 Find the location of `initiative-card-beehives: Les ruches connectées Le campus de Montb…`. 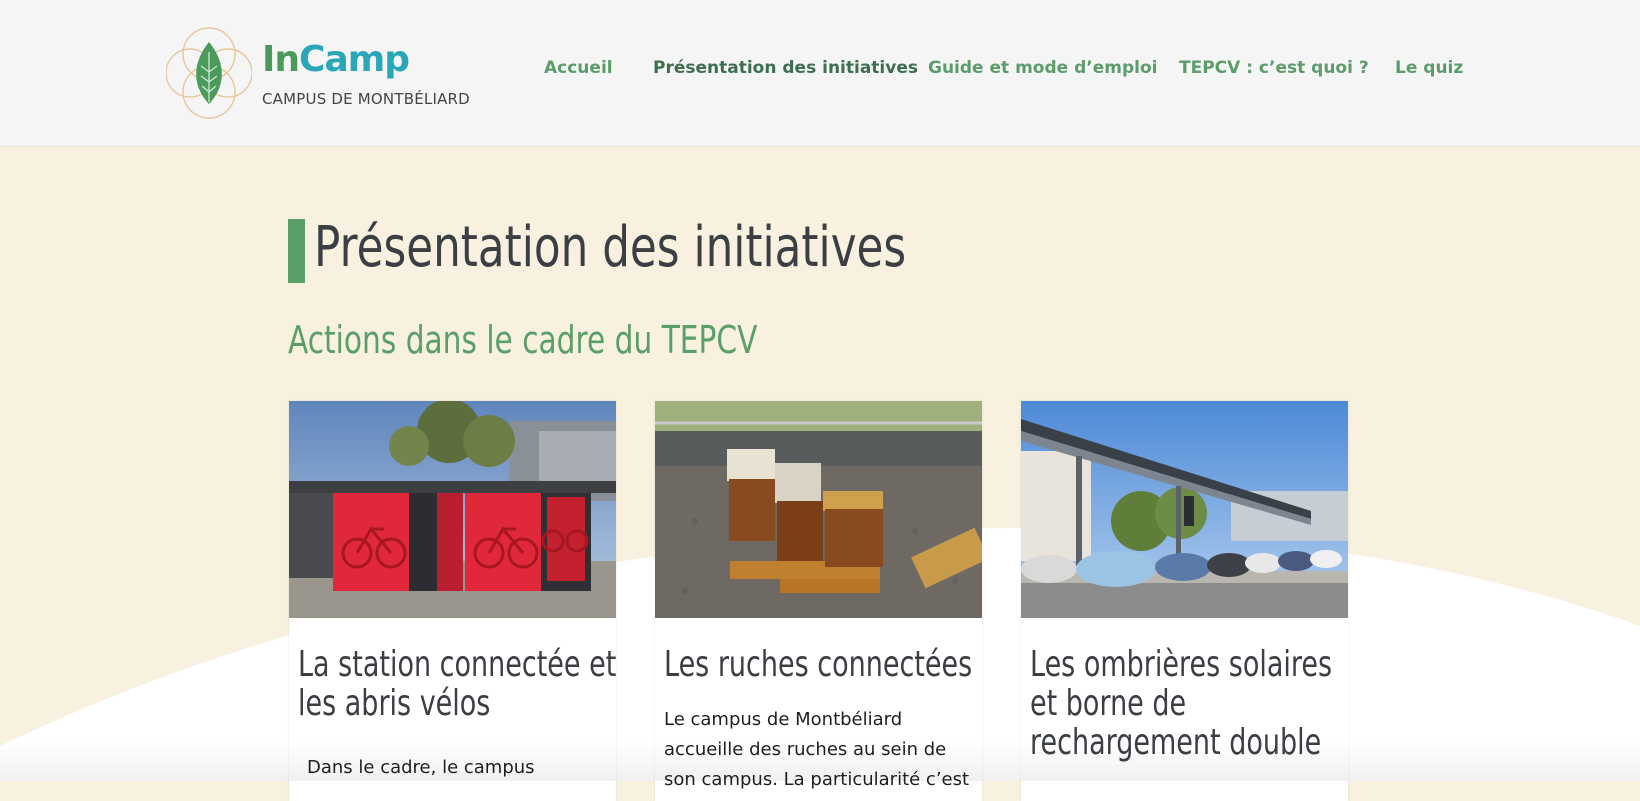

initiative-card-beehives: Les ruches connectées Le campus de Montb… is located at coordinates (818, 601).